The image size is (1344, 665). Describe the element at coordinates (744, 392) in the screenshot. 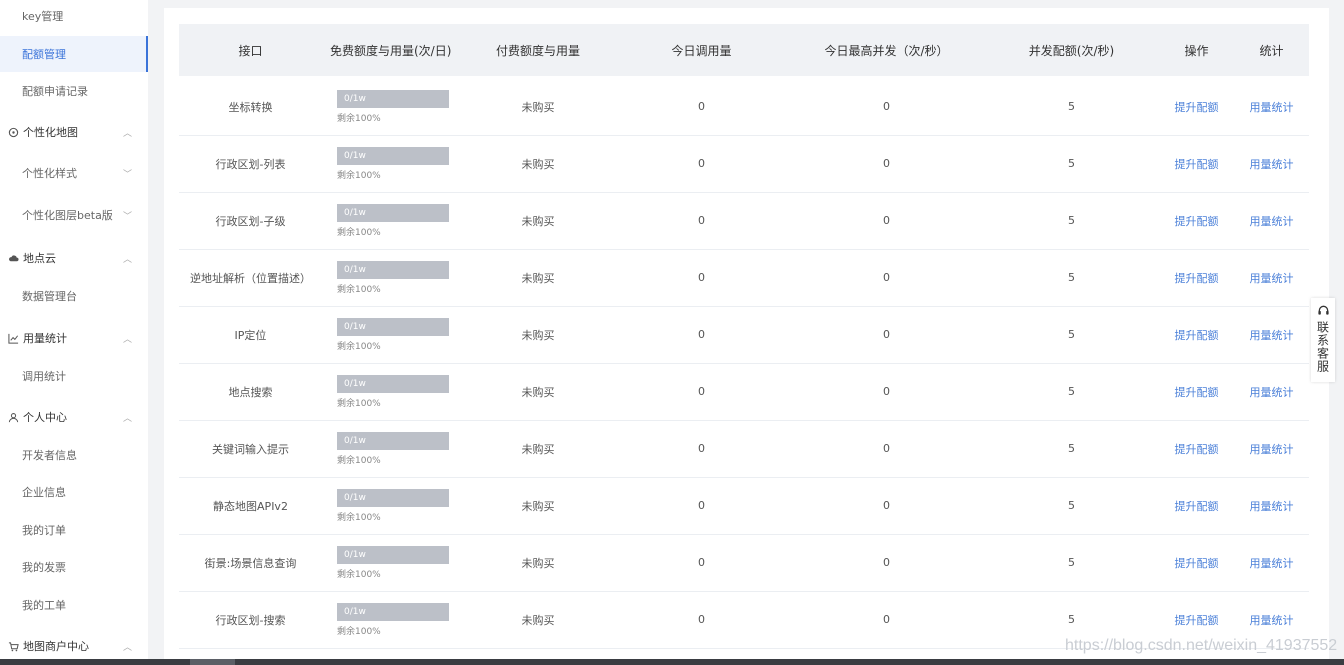

I see `table-row: 地点搜索 0/1w 剩余100% 未购买 0 0 5 提升配额 用量统计` at that location.